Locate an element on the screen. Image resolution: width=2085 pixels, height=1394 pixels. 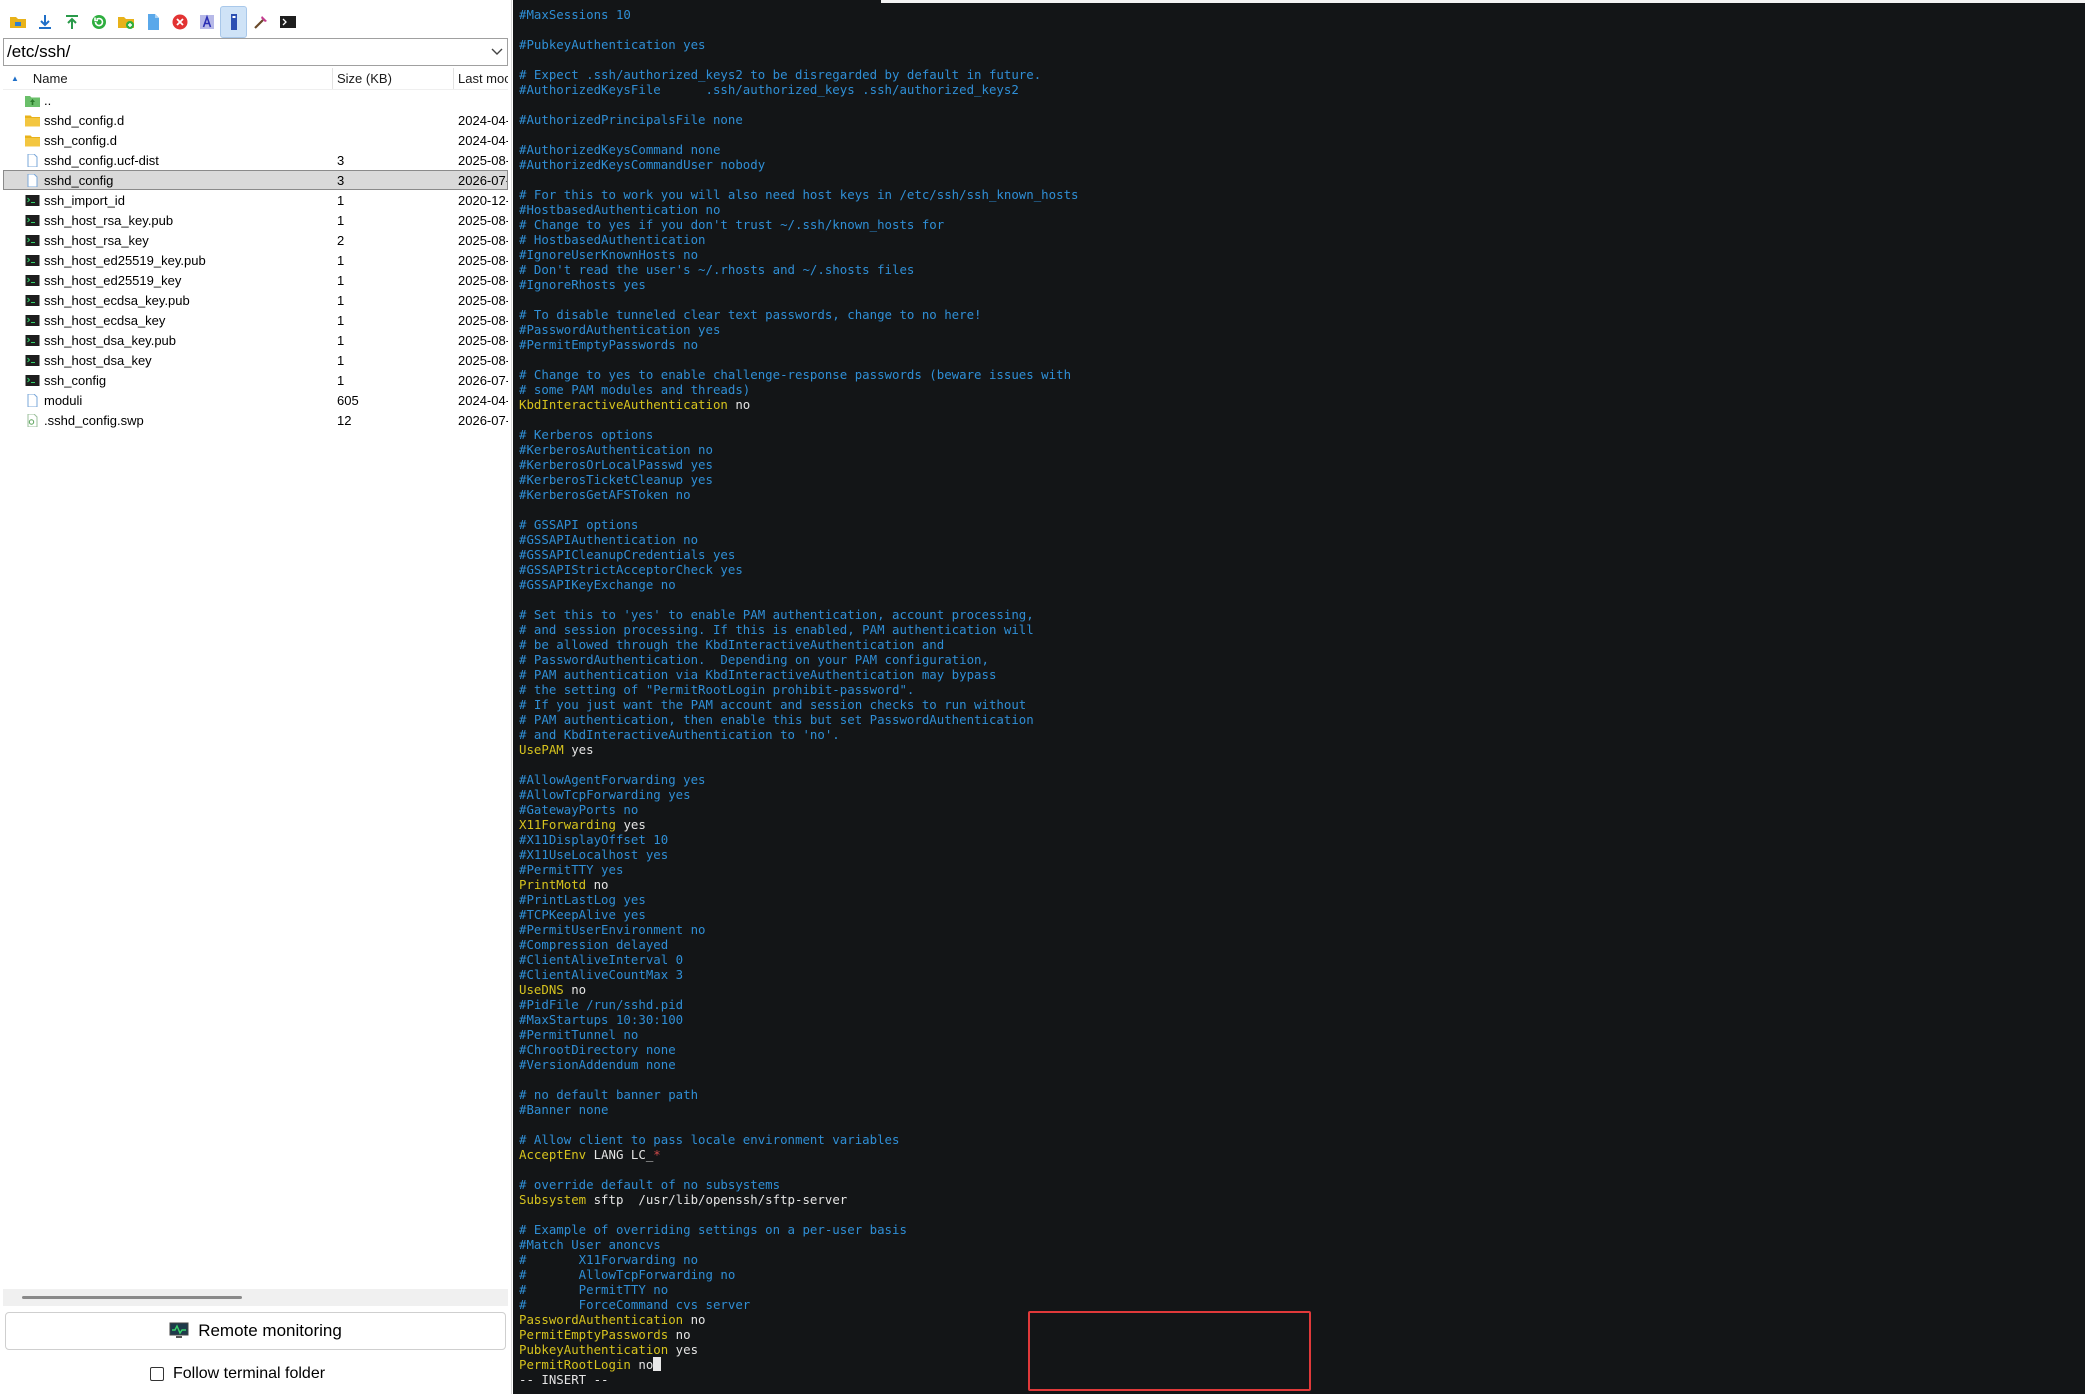
file-row: ssh_config 1 2026-07- is located at coordinates (255, 380).